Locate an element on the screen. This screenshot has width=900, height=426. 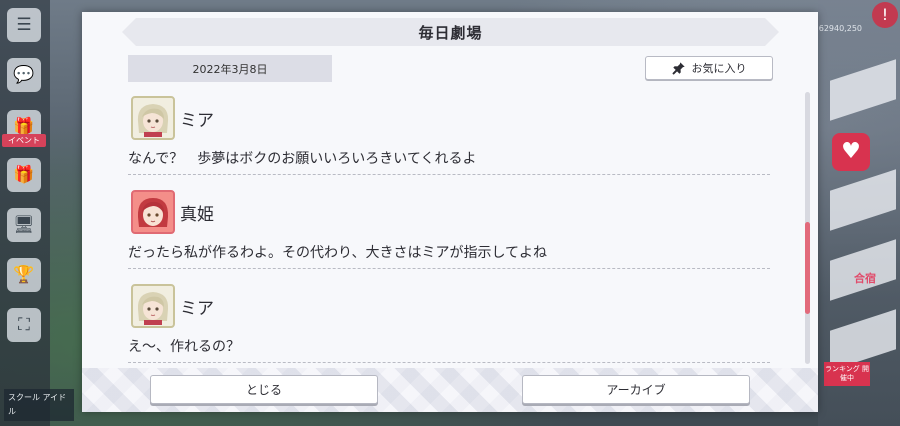
dialog-footer: とじる アーカイブ is located at coordinates (450, 390).